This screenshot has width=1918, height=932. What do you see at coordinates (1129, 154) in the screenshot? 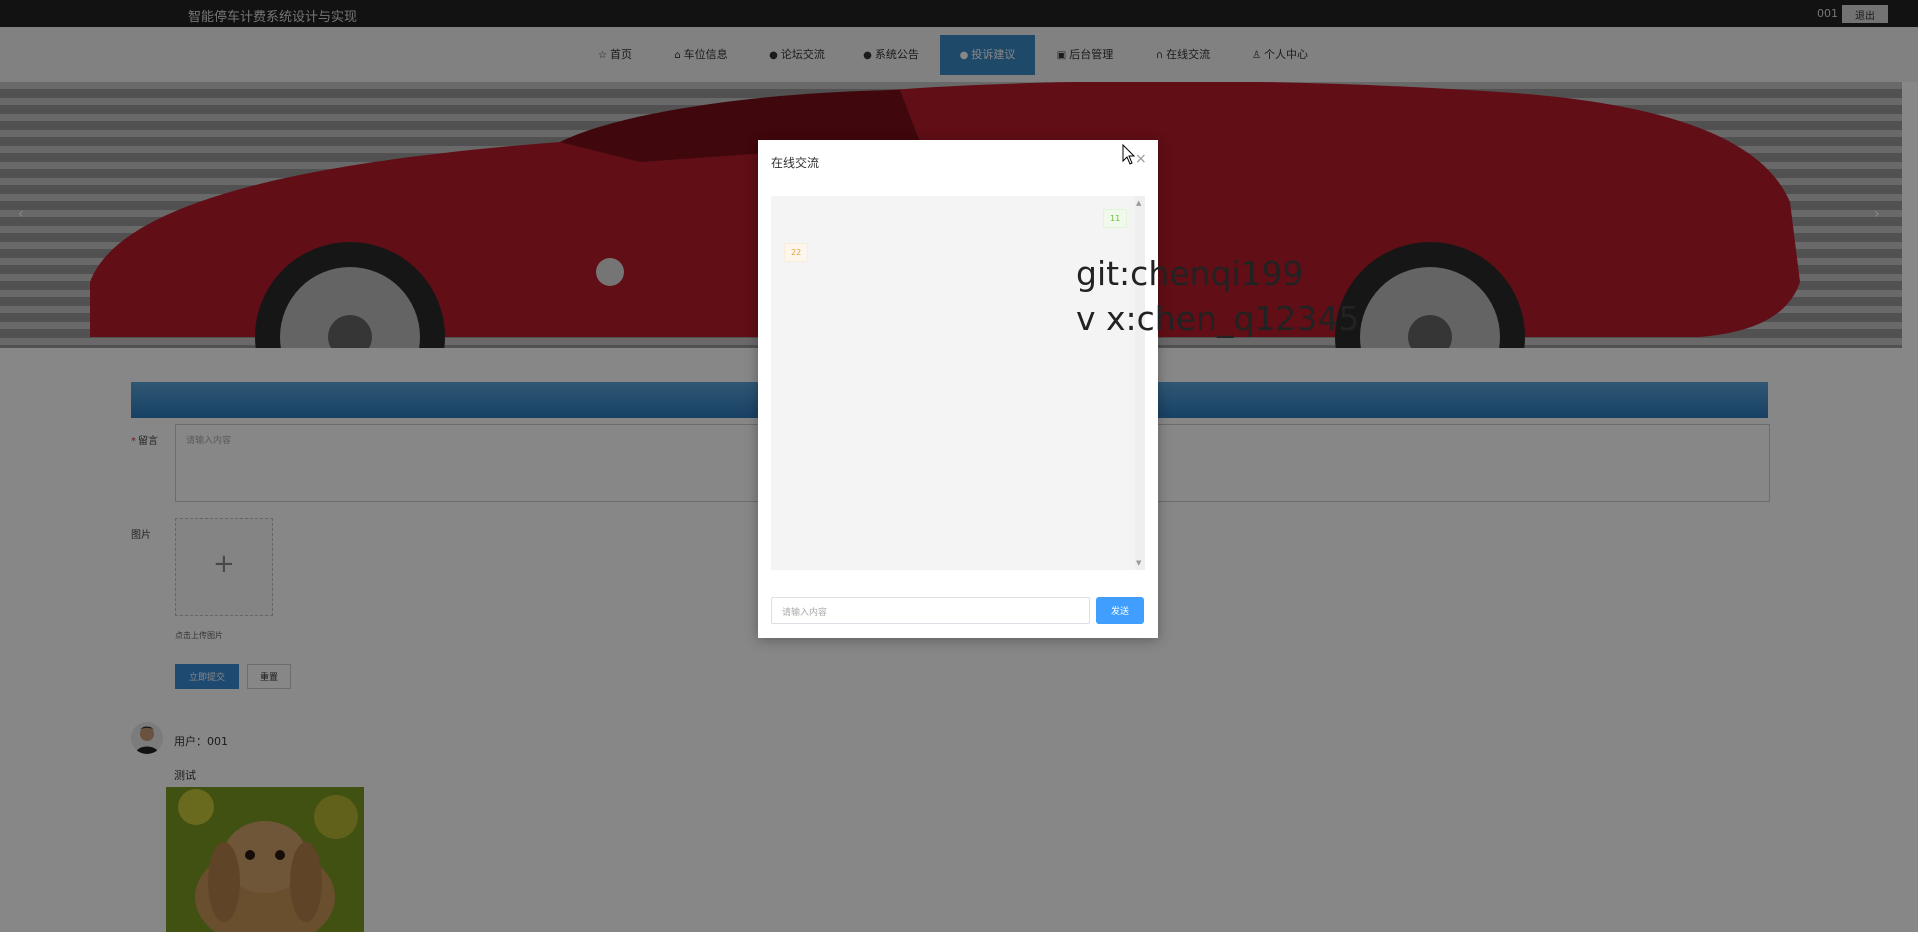
I see `mouse-cursor-icon` at bounding box center [1129, 154].